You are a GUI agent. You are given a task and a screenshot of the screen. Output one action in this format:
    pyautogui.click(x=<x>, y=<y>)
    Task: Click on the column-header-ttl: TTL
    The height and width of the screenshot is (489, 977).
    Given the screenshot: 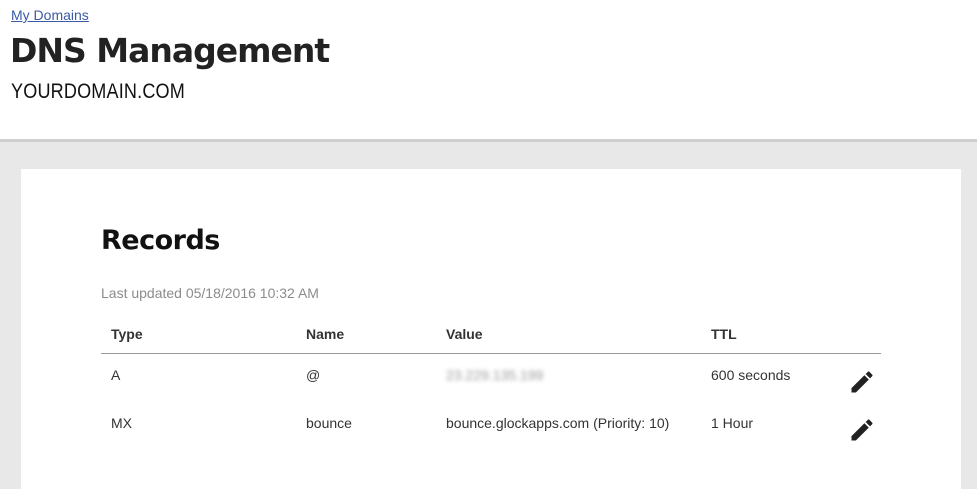 What is the action you would take?
    pyautogui.click(x=724, y=334)
    